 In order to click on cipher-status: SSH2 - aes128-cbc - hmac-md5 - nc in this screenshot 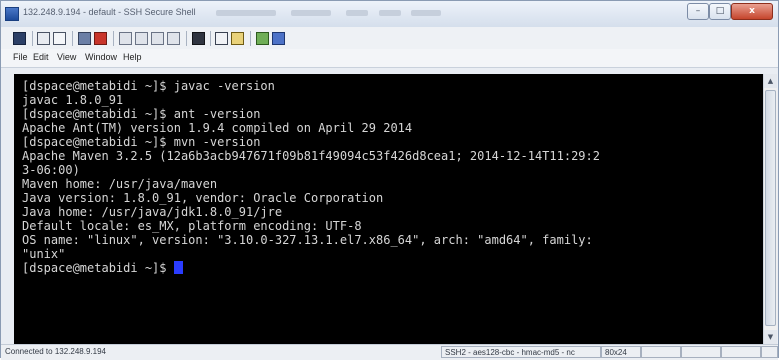, I will do `click(510, 352)`.